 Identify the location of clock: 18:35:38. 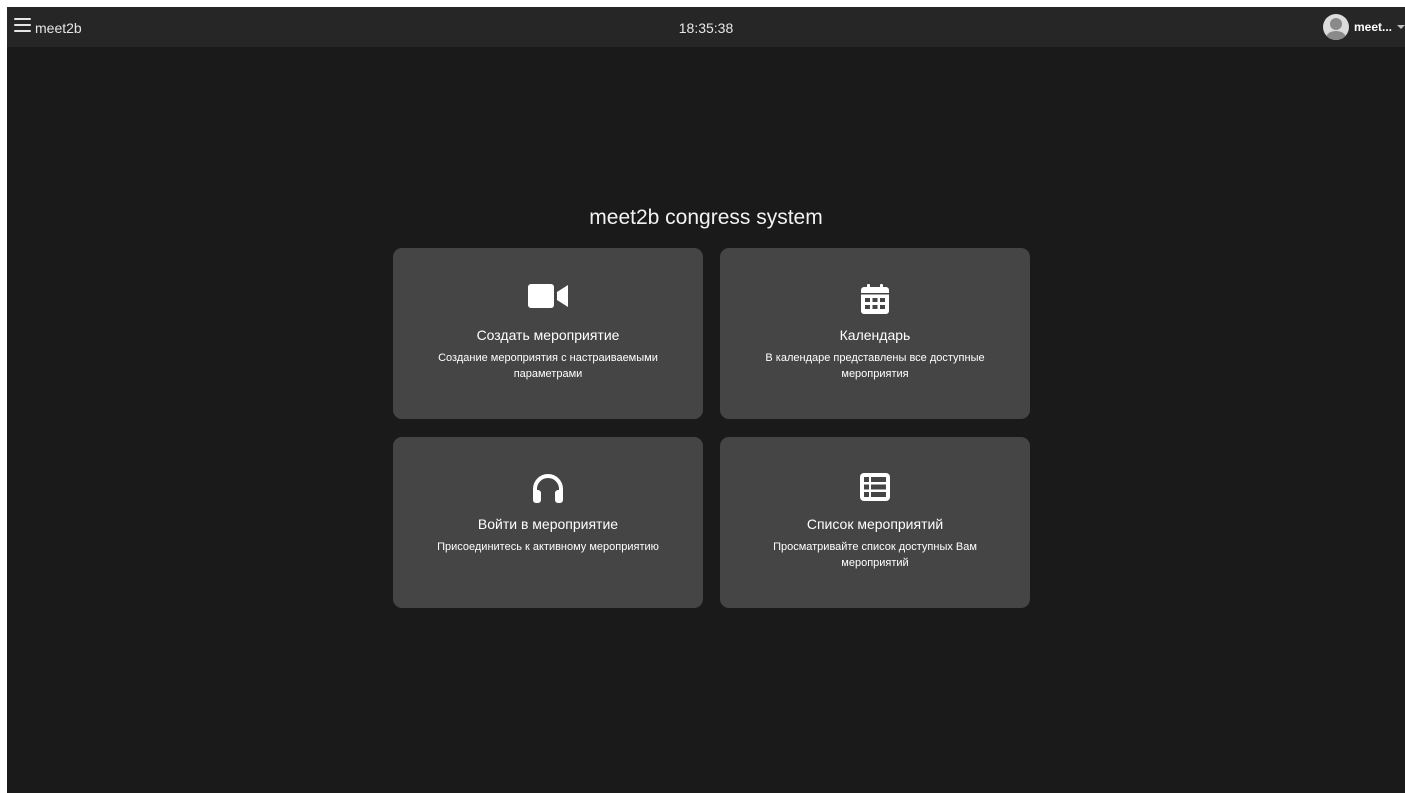
(706, 28).